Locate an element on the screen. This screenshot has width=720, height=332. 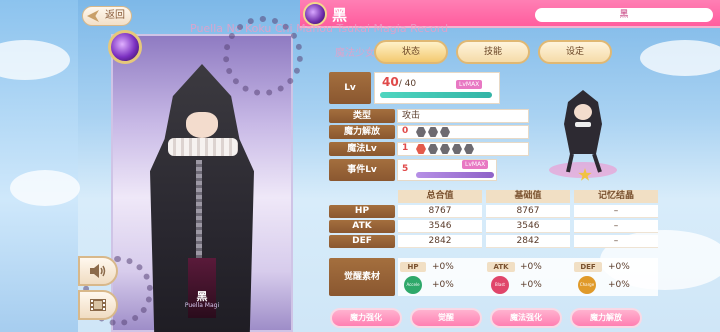
stat-name-hp: HP is located at coordinates (362, 211).